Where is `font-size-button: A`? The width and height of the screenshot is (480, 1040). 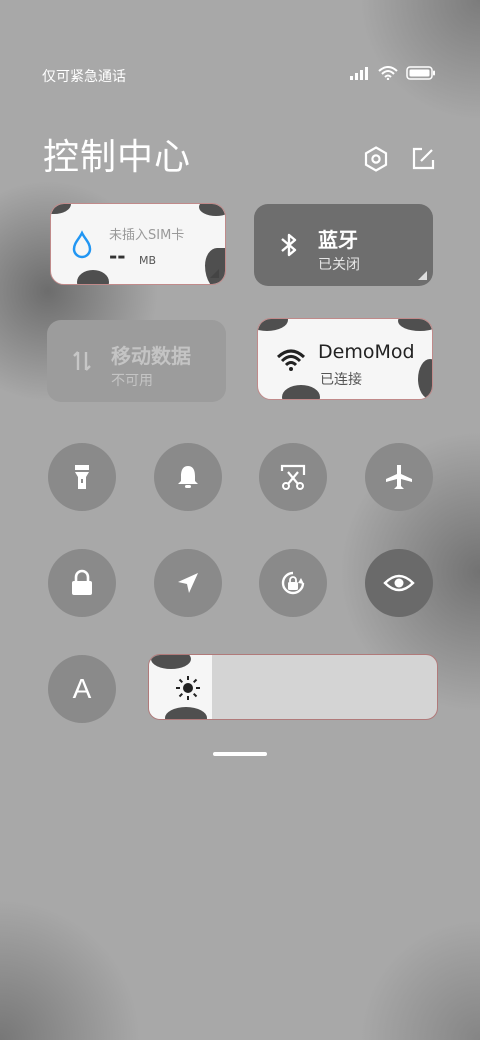
font-size-button: A is located at coordinates (82, 689).